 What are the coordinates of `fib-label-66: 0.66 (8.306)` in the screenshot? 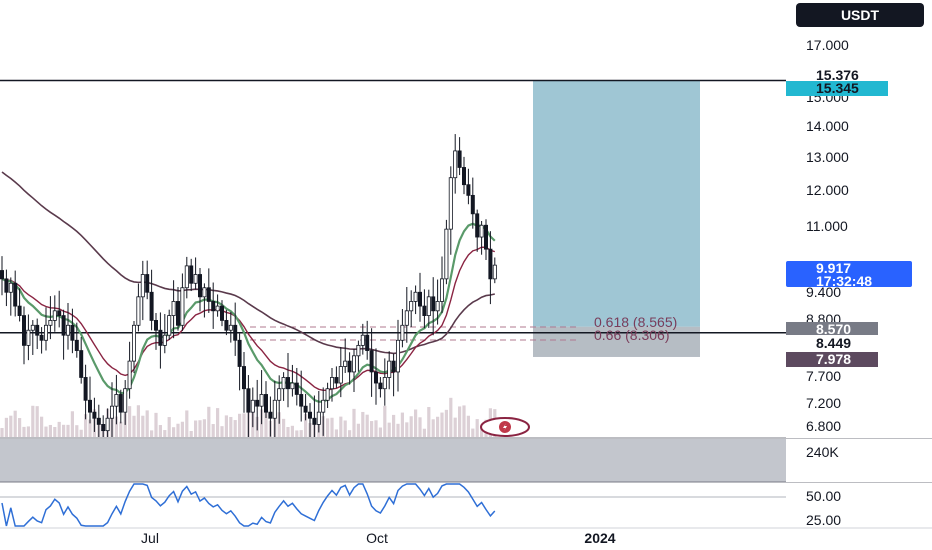 It's located at (632, 335).